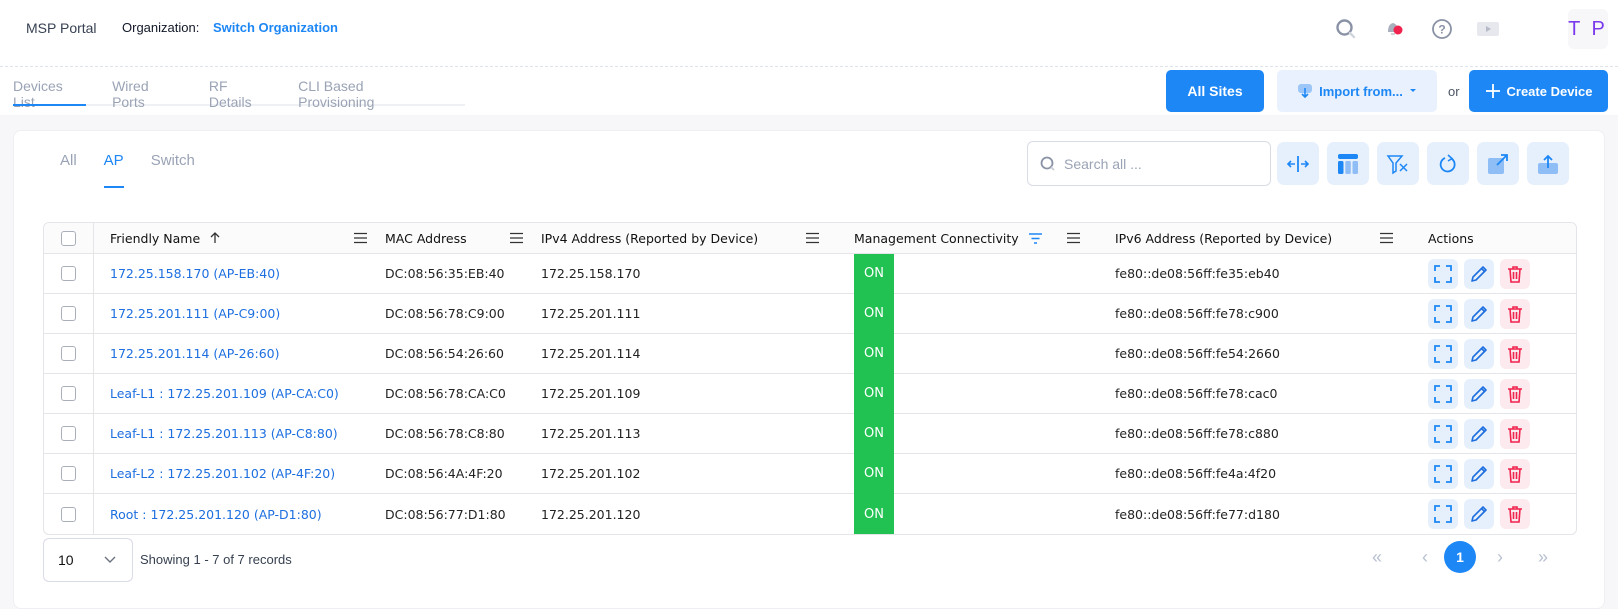 This screenshot has width=1618, height=609. I want to click on switch-organization-link: Switch Organization, so click(275, 27).